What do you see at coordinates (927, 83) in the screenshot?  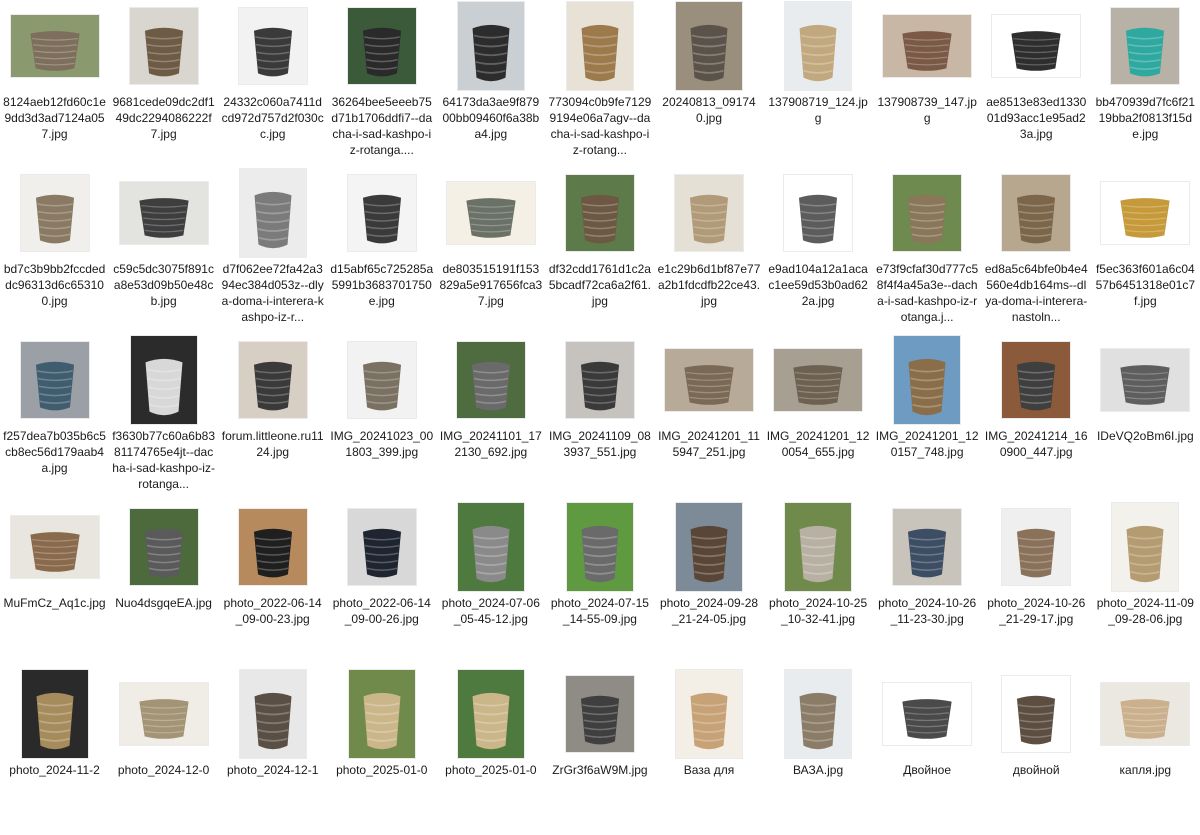 I see `file-item: 137908739_147.jpg` at bounding box center [927, 83].